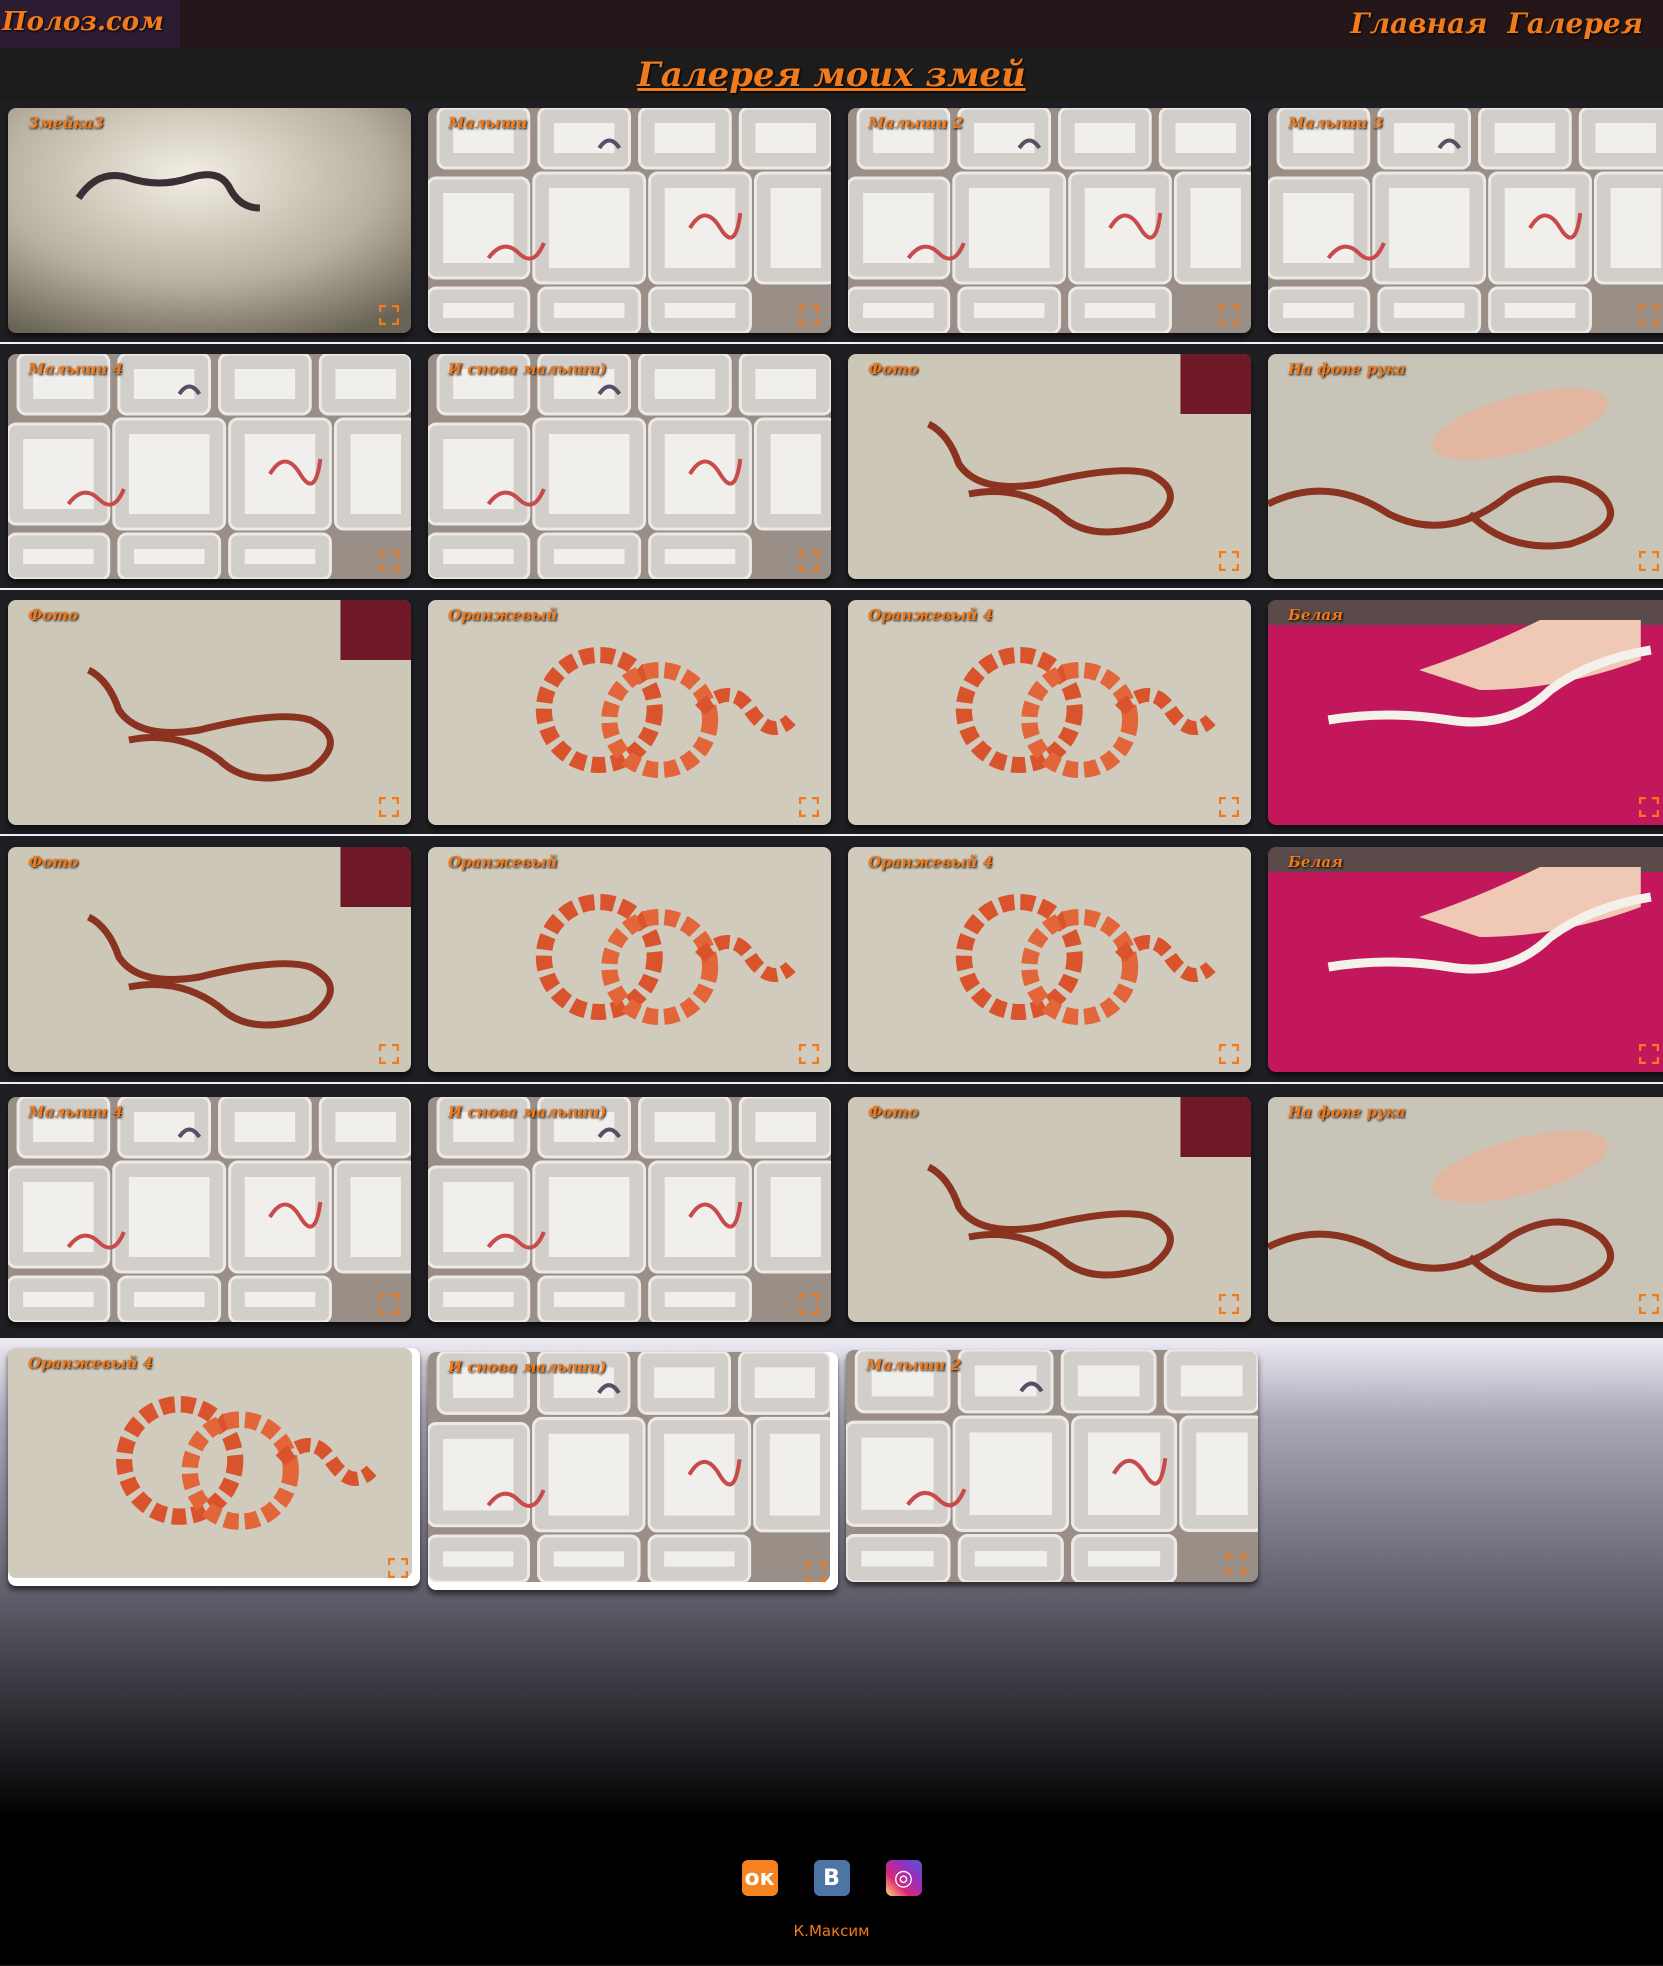  What do you see at coordinates (488, 123) in the screenshot?
I see `gallery-item-label: Малыши` at bounding box center [488, 123].